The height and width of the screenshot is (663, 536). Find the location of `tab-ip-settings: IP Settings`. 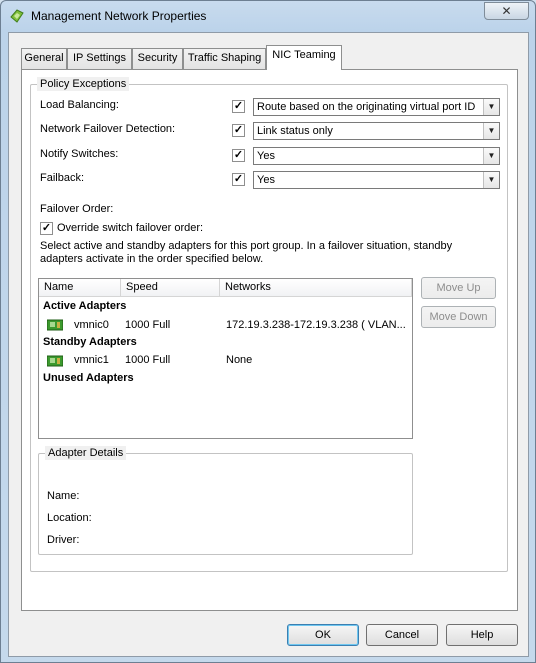

tab-ip-settings: IP Settings is located at coordinates (99, 58).